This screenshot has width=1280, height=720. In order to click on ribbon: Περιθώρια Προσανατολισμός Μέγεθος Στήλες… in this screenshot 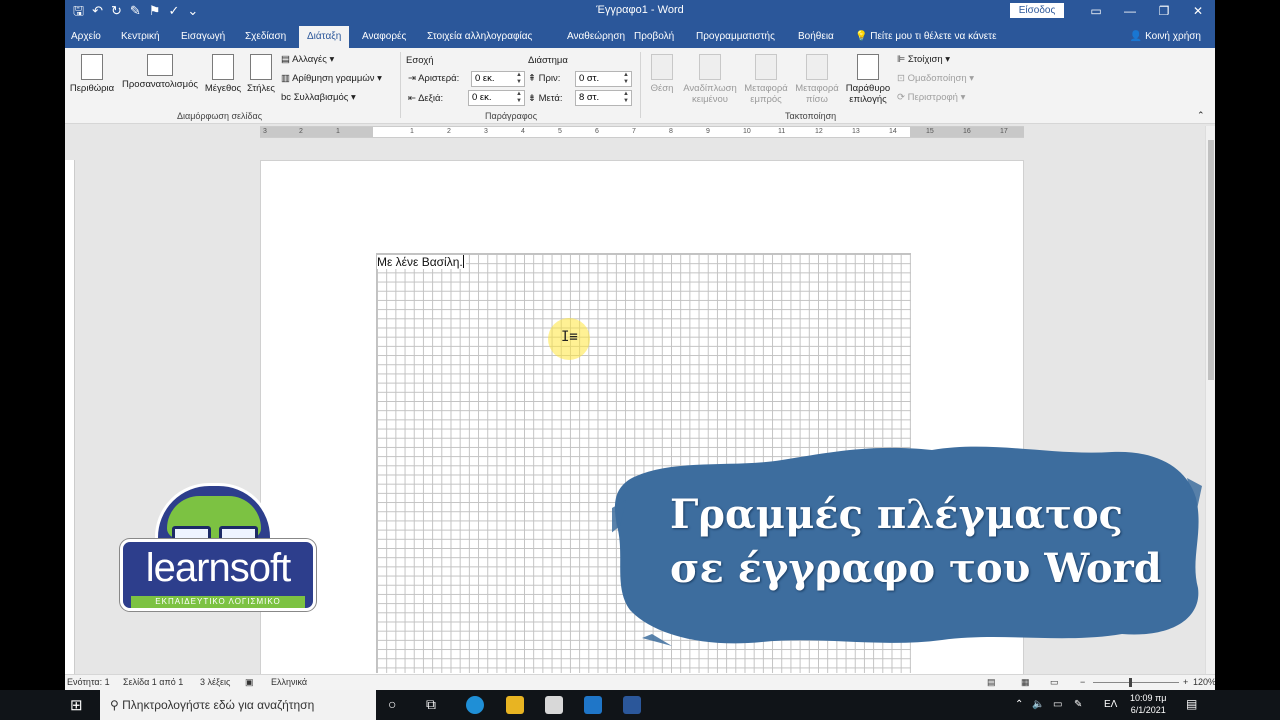, I will do `click(640, 86)`.